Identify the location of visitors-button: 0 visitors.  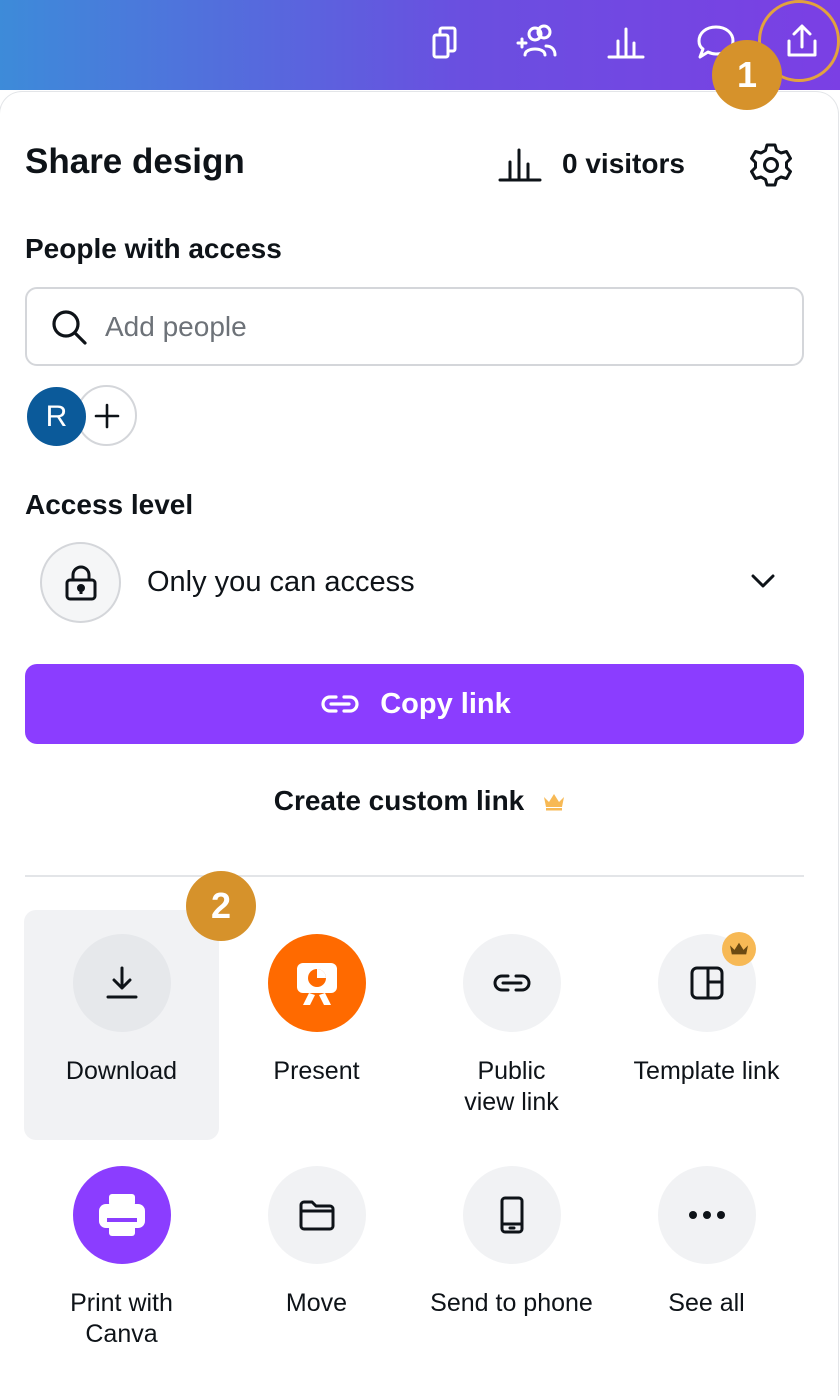
(591, 164).